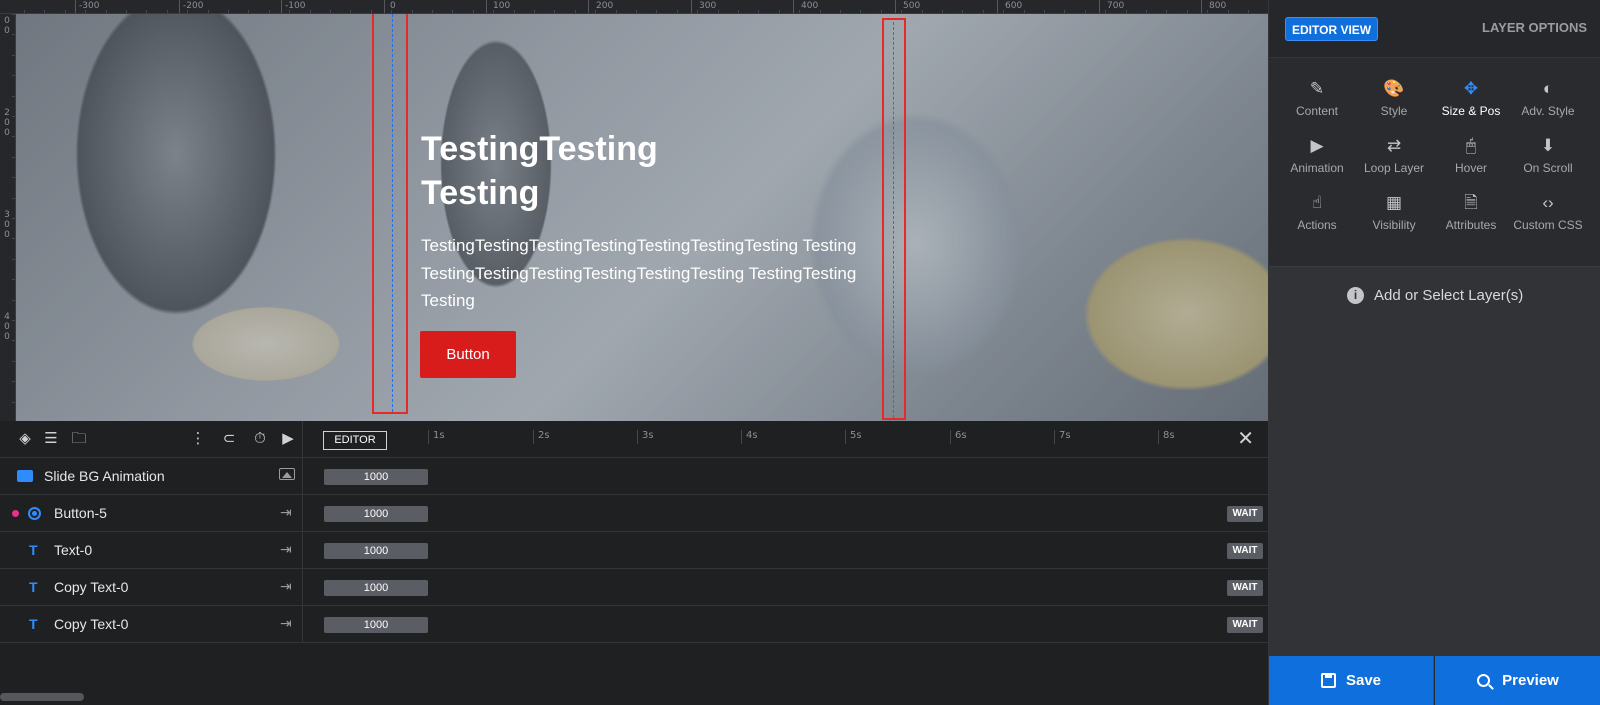  I want to click on tool-style: 🎨 Style, so click(1394, 104).